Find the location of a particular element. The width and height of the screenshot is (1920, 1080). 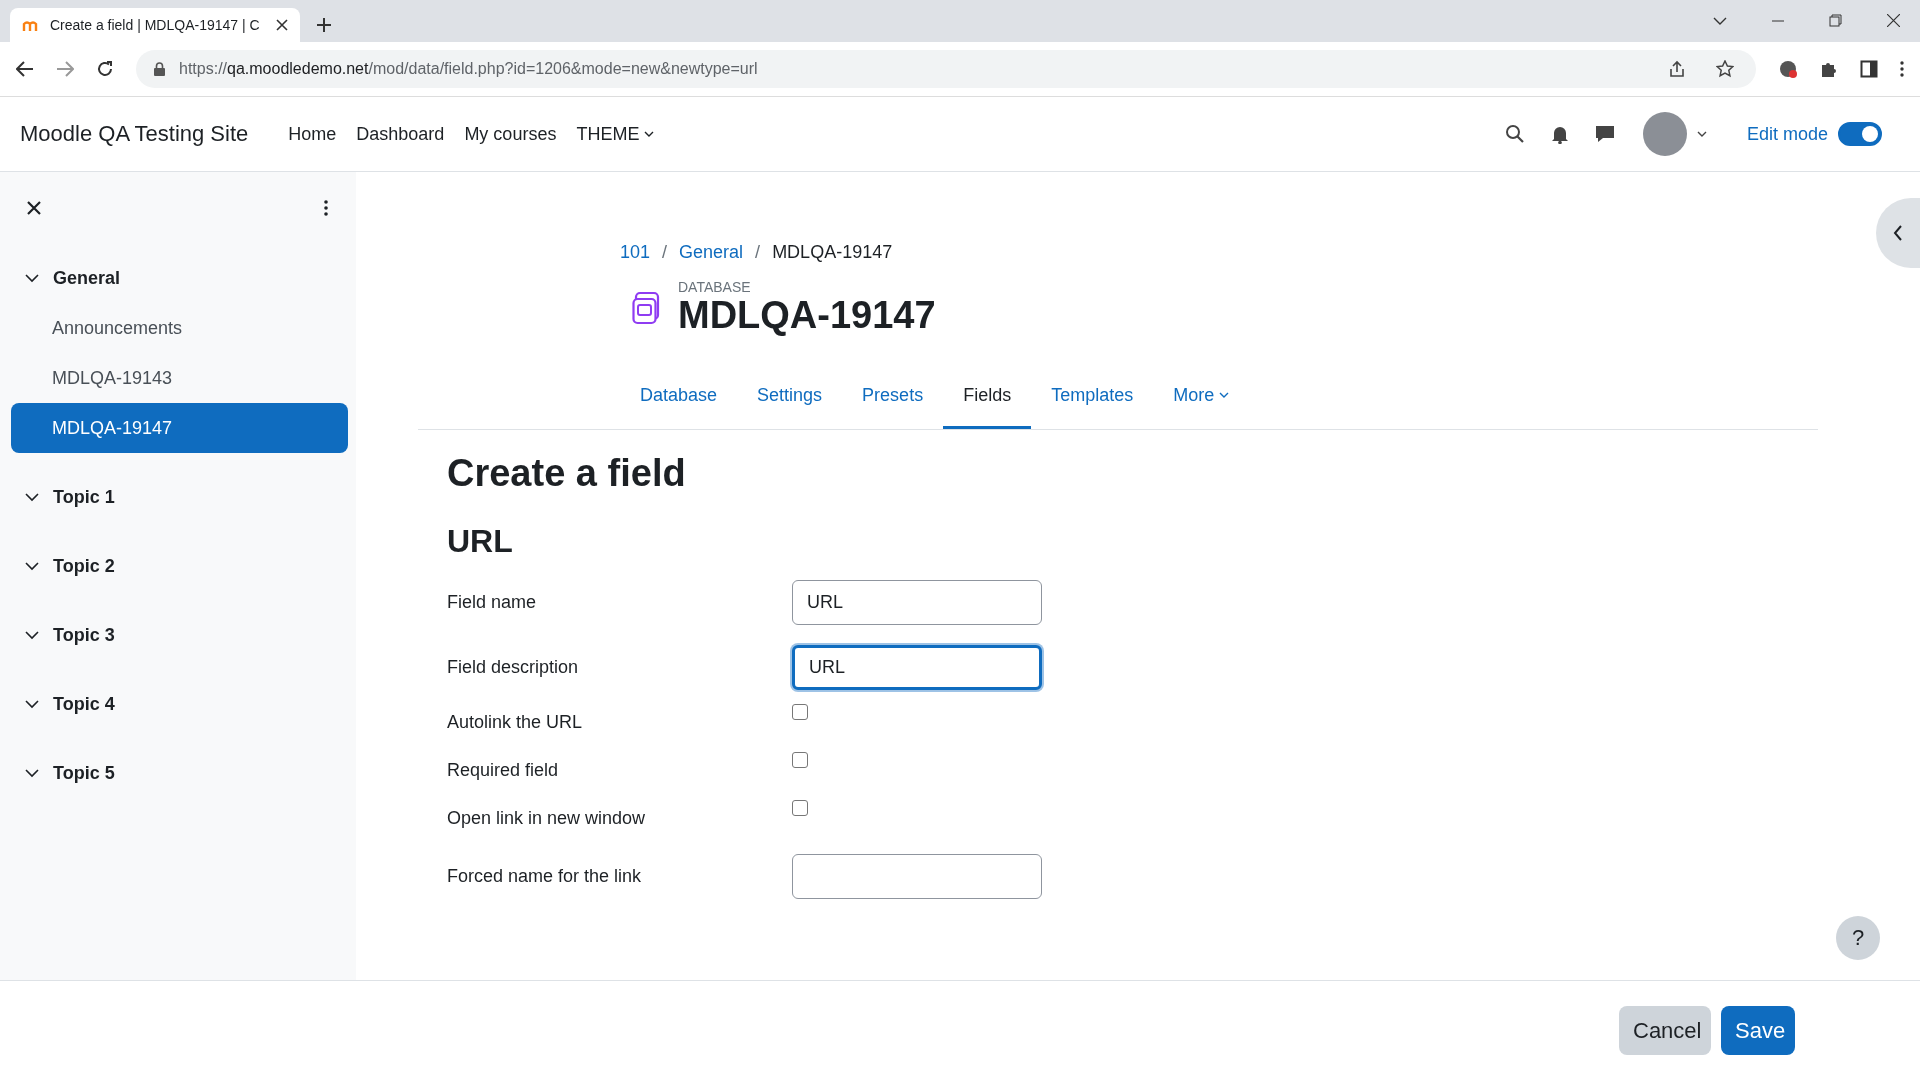

footer-button: Cancel is located at coordinates (1665, 1030).